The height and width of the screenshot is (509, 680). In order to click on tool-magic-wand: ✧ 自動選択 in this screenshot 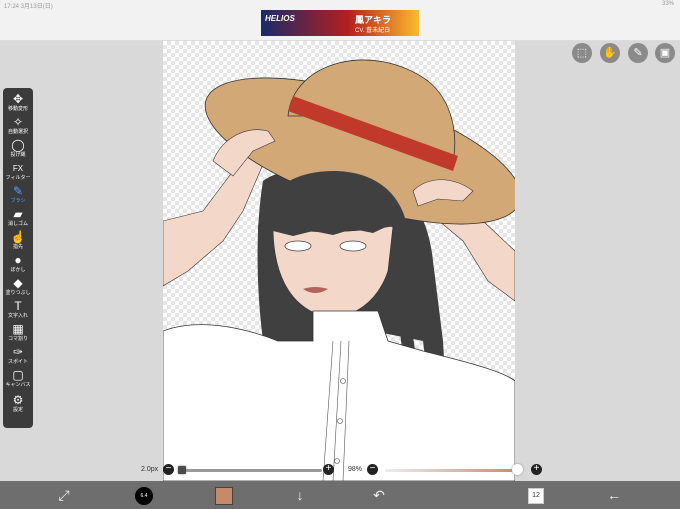, I will do `click(18, 127)`.